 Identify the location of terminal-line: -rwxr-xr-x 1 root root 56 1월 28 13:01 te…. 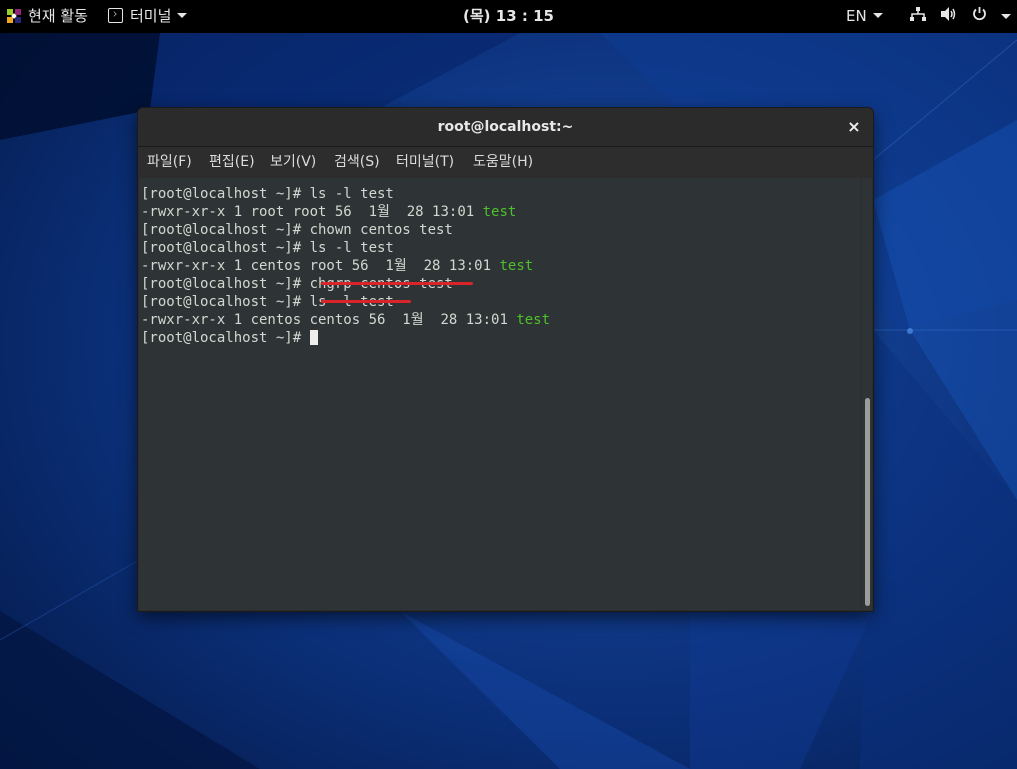
(329, 212).